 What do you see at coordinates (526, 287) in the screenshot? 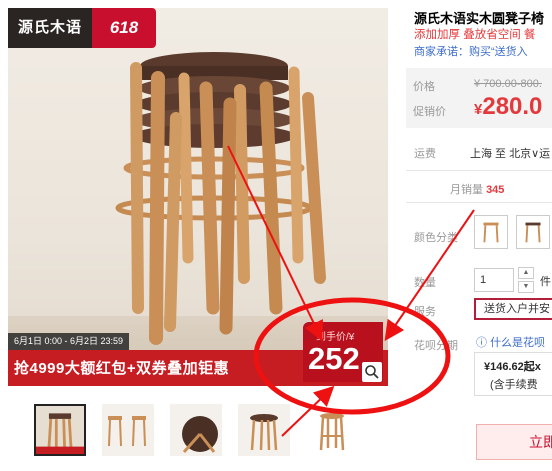
I see `arrow-down-icon: ▼` at bounding box center [526, 287].